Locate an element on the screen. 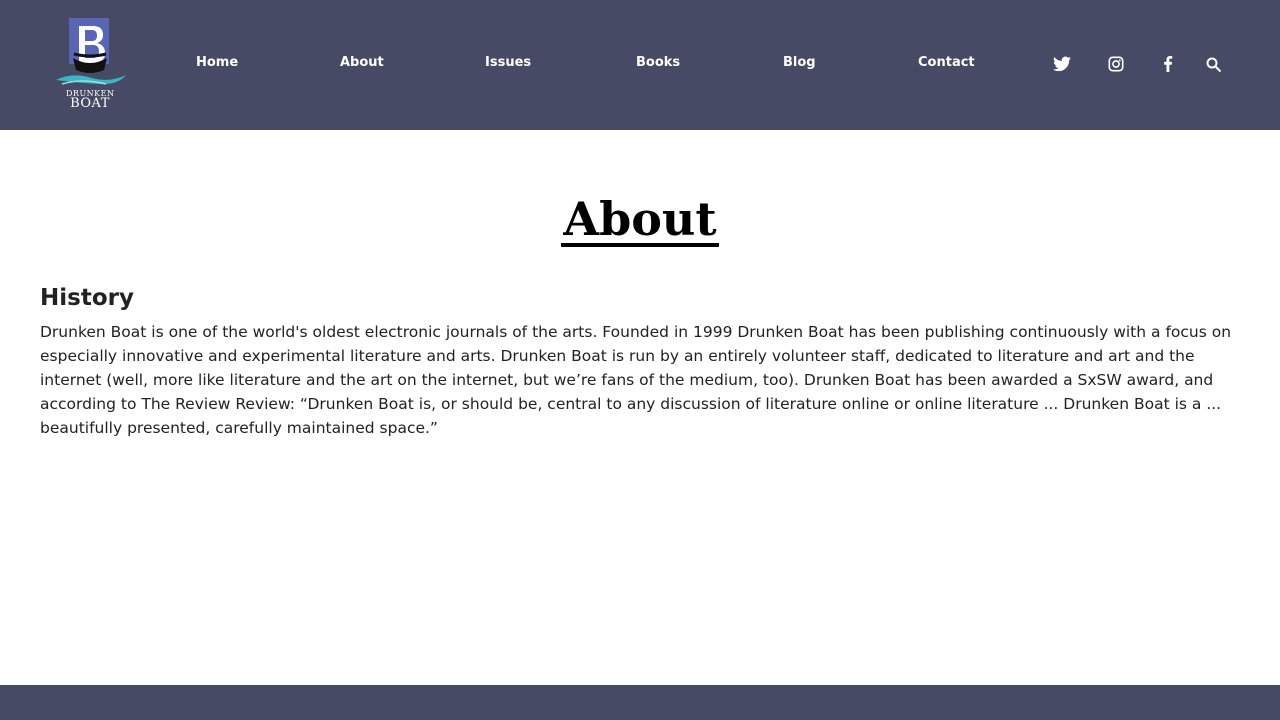 The height and width of the screenshot is (720, 1280). facebook-icon is located at coordinates (1168, 64).